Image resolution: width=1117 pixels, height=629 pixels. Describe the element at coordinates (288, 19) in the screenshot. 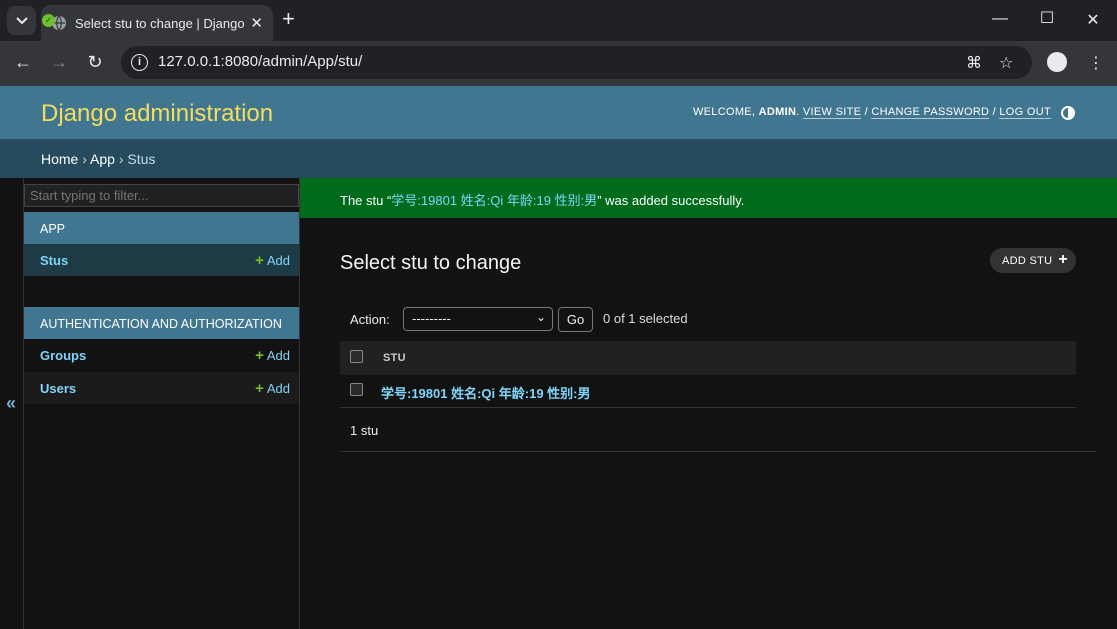

I see `new-tab-plus-icon: +` at that location.